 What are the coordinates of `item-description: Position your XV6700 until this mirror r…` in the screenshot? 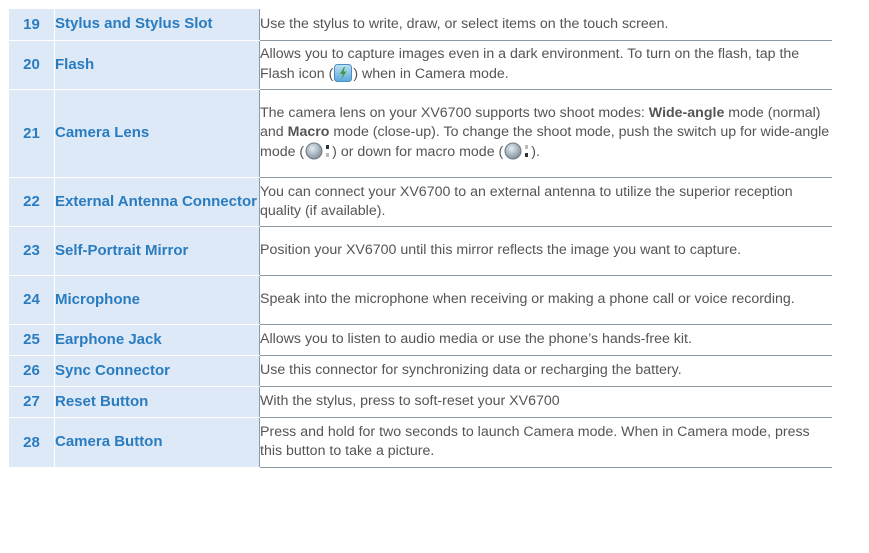 It's located at (545, 251).